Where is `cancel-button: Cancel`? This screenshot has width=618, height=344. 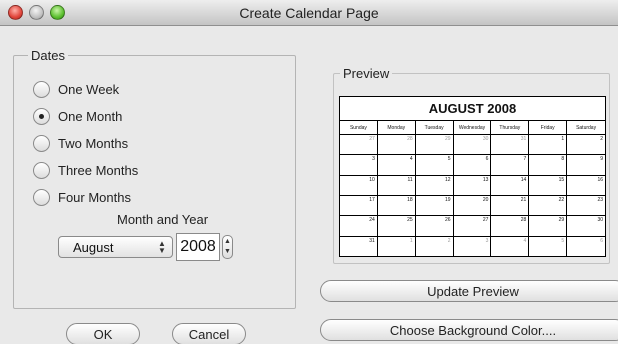 cancel-button: Cancel is located at coordinates (209, 333).